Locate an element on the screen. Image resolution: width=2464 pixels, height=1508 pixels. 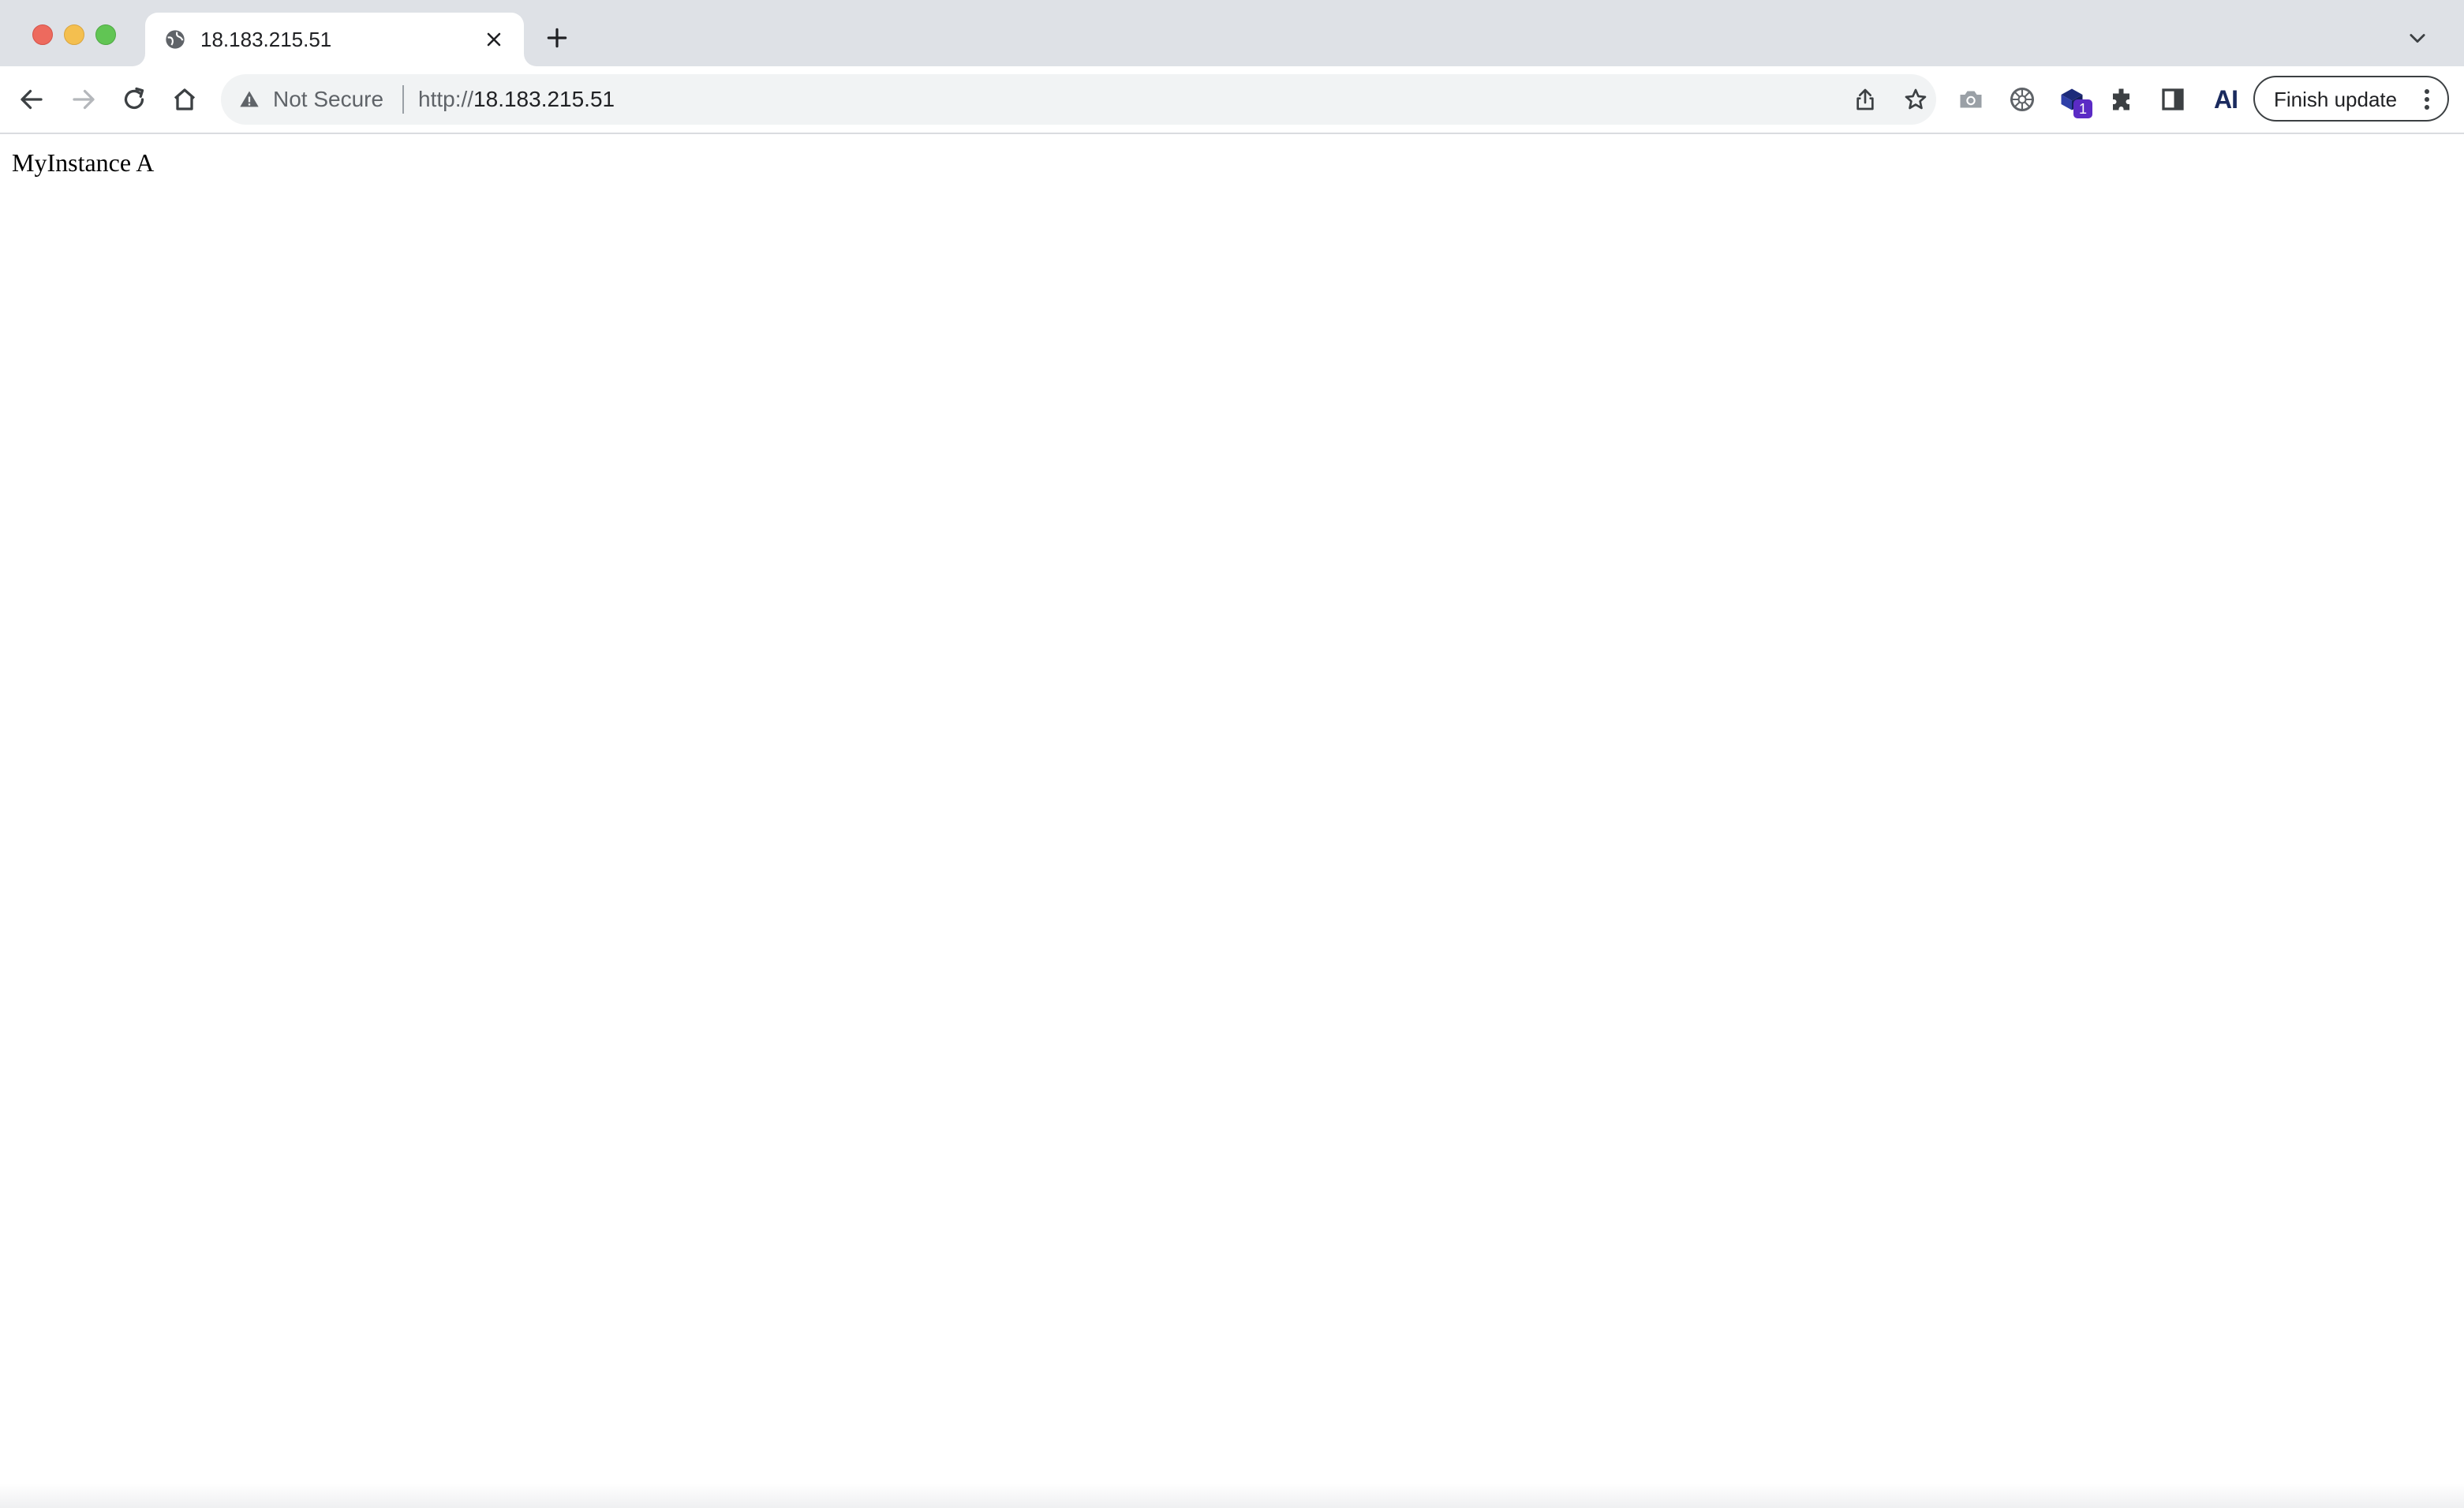
url-scheme: http:// is located at coordinates (446, 99).